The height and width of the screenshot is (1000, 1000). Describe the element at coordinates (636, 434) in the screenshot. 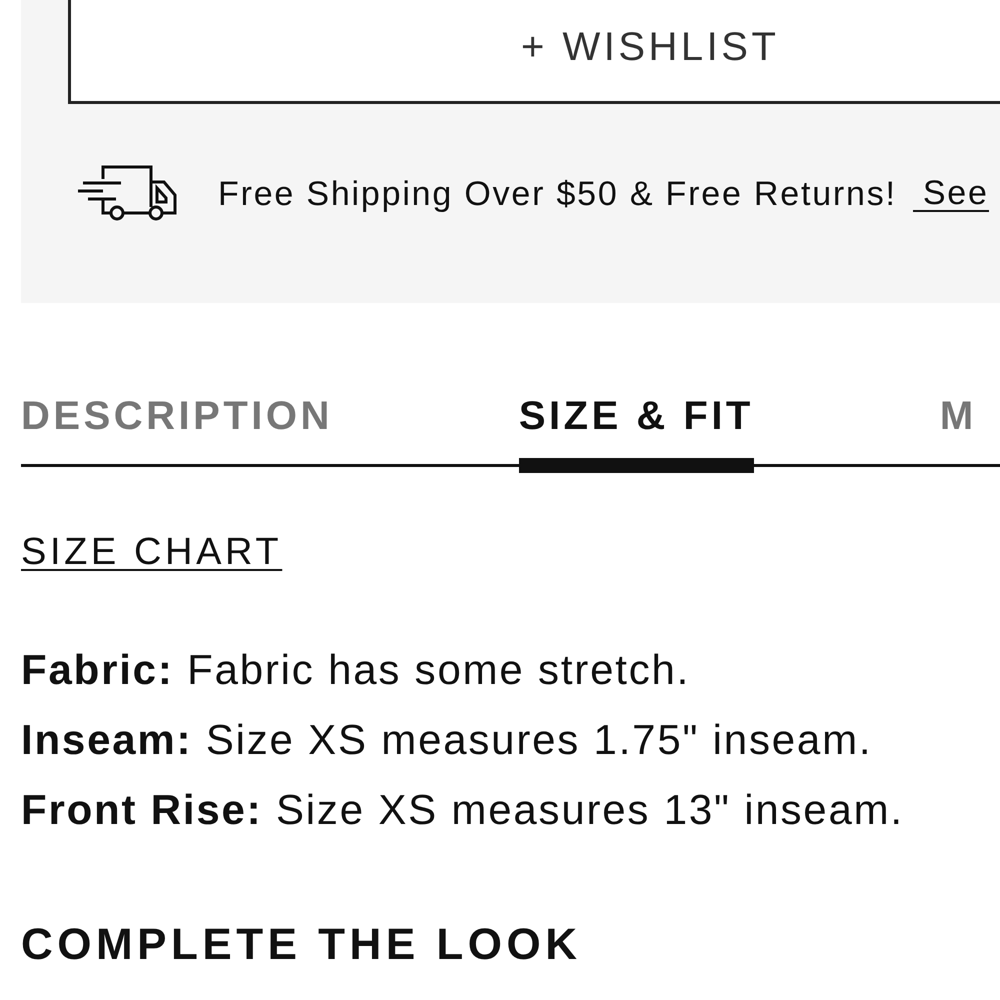

I see `section-tab: SIZE & FIT` at that location.